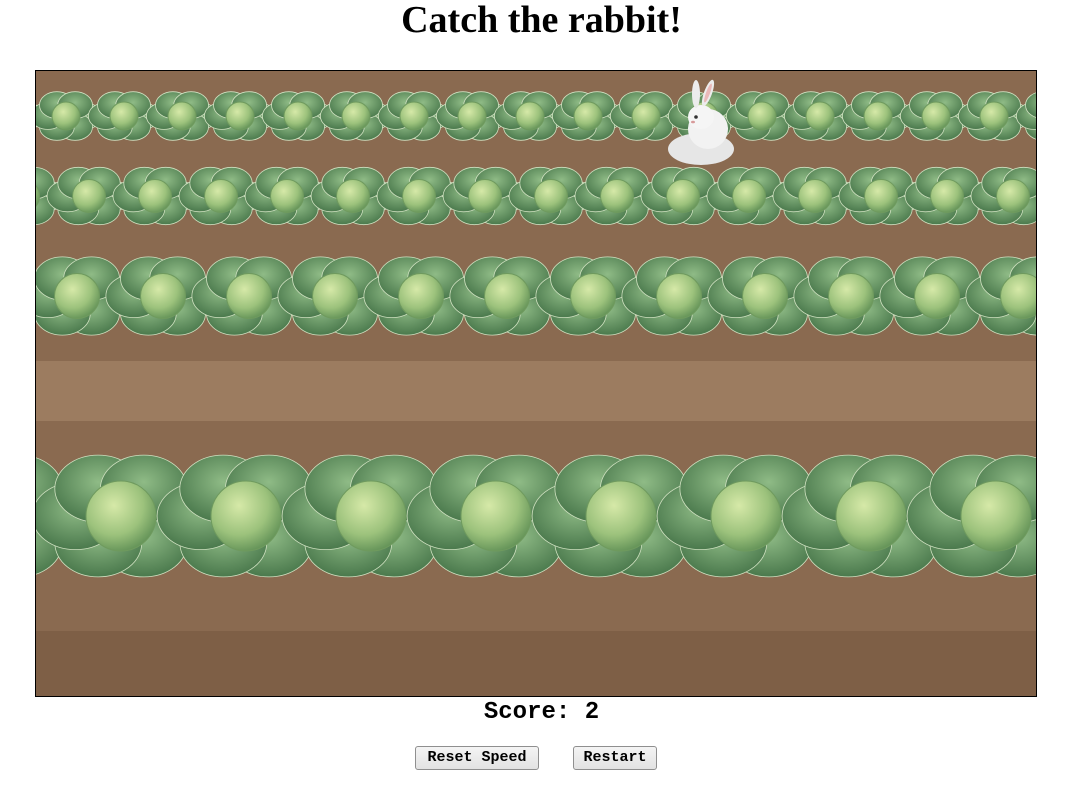 This screenshot has width=1083, height=787. Describe the element at coordinates (615, 758) in the screenshot. I see `restart-button: Restart` at that location.